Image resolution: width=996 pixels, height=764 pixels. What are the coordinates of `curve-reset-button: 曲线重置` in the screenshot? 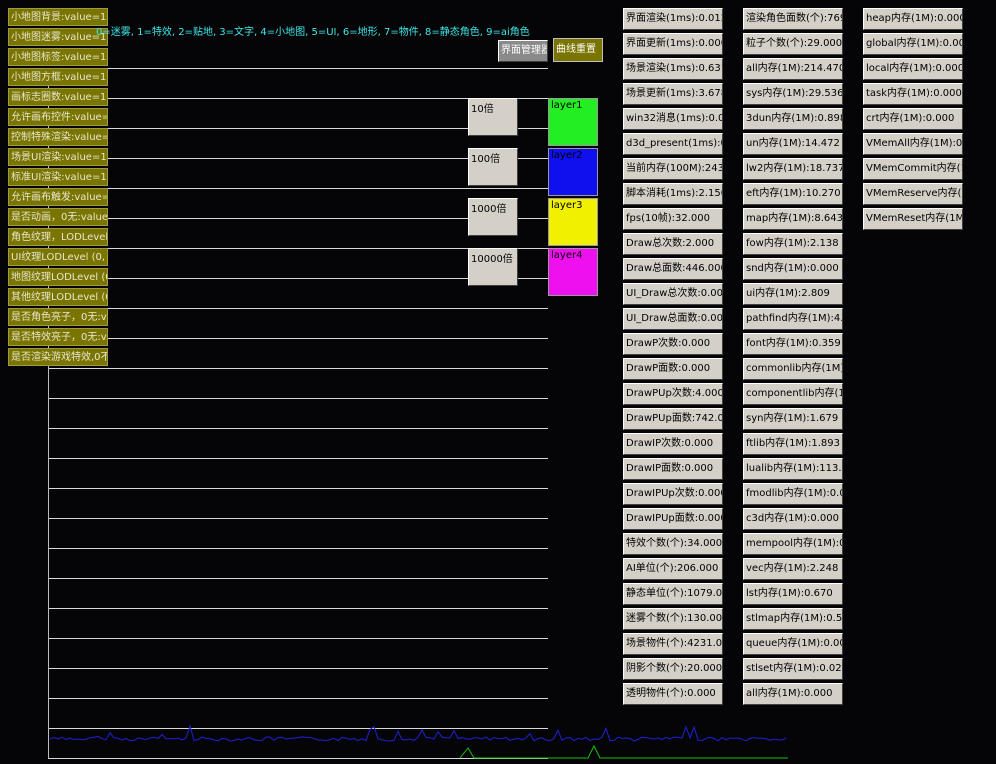 It's located at (578, 50).